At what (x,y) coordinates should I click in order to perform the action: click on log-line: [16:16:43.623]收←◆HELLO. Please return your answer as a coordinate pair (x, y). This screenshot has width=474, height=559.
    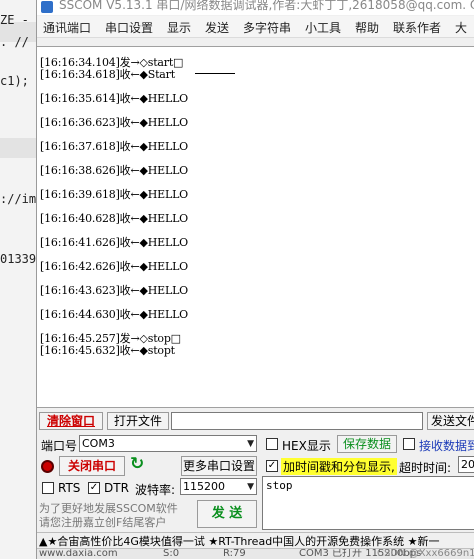
    Looking at the image, I should click on (114, 290).